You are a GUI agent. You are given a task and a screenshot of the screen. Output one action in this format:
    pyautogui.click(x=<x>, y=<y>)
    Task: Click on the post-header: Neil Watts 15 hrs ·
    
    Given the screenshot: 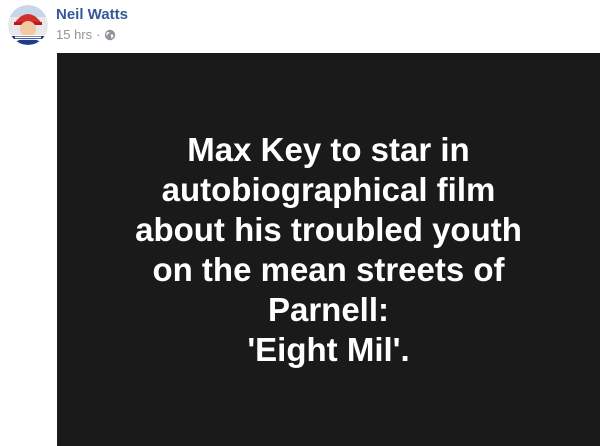 What is the action you would take?
    pyautogui.click(x=68, y=26)
    